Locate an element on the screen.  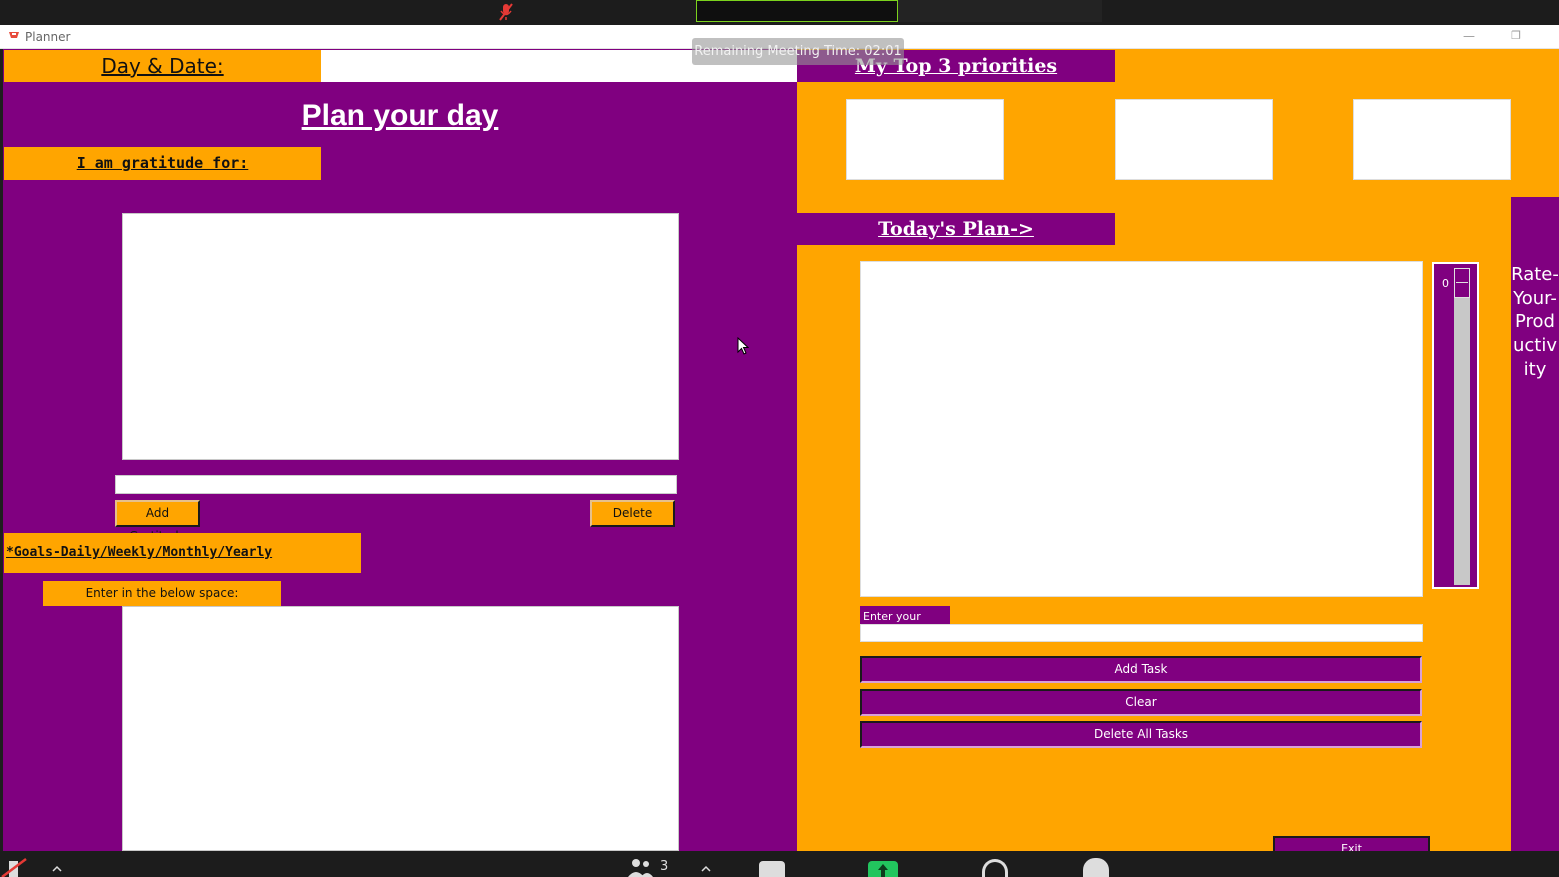
delete-gratitude-button: Delete is located at coordinates (632, 513).